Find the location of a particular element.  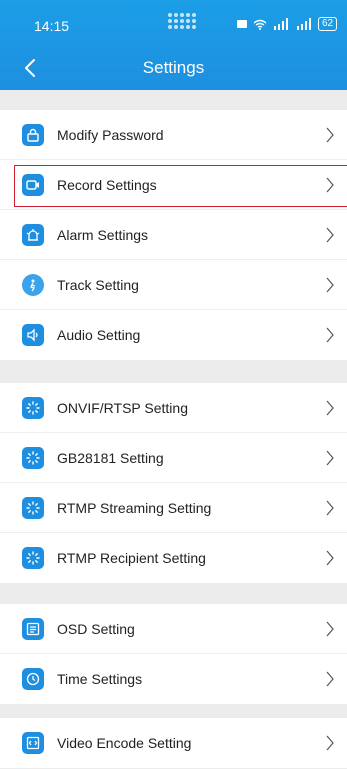

row-rtmp-recipient-setting: RTMP Recipient Setting is located at coordinates (173, 558).